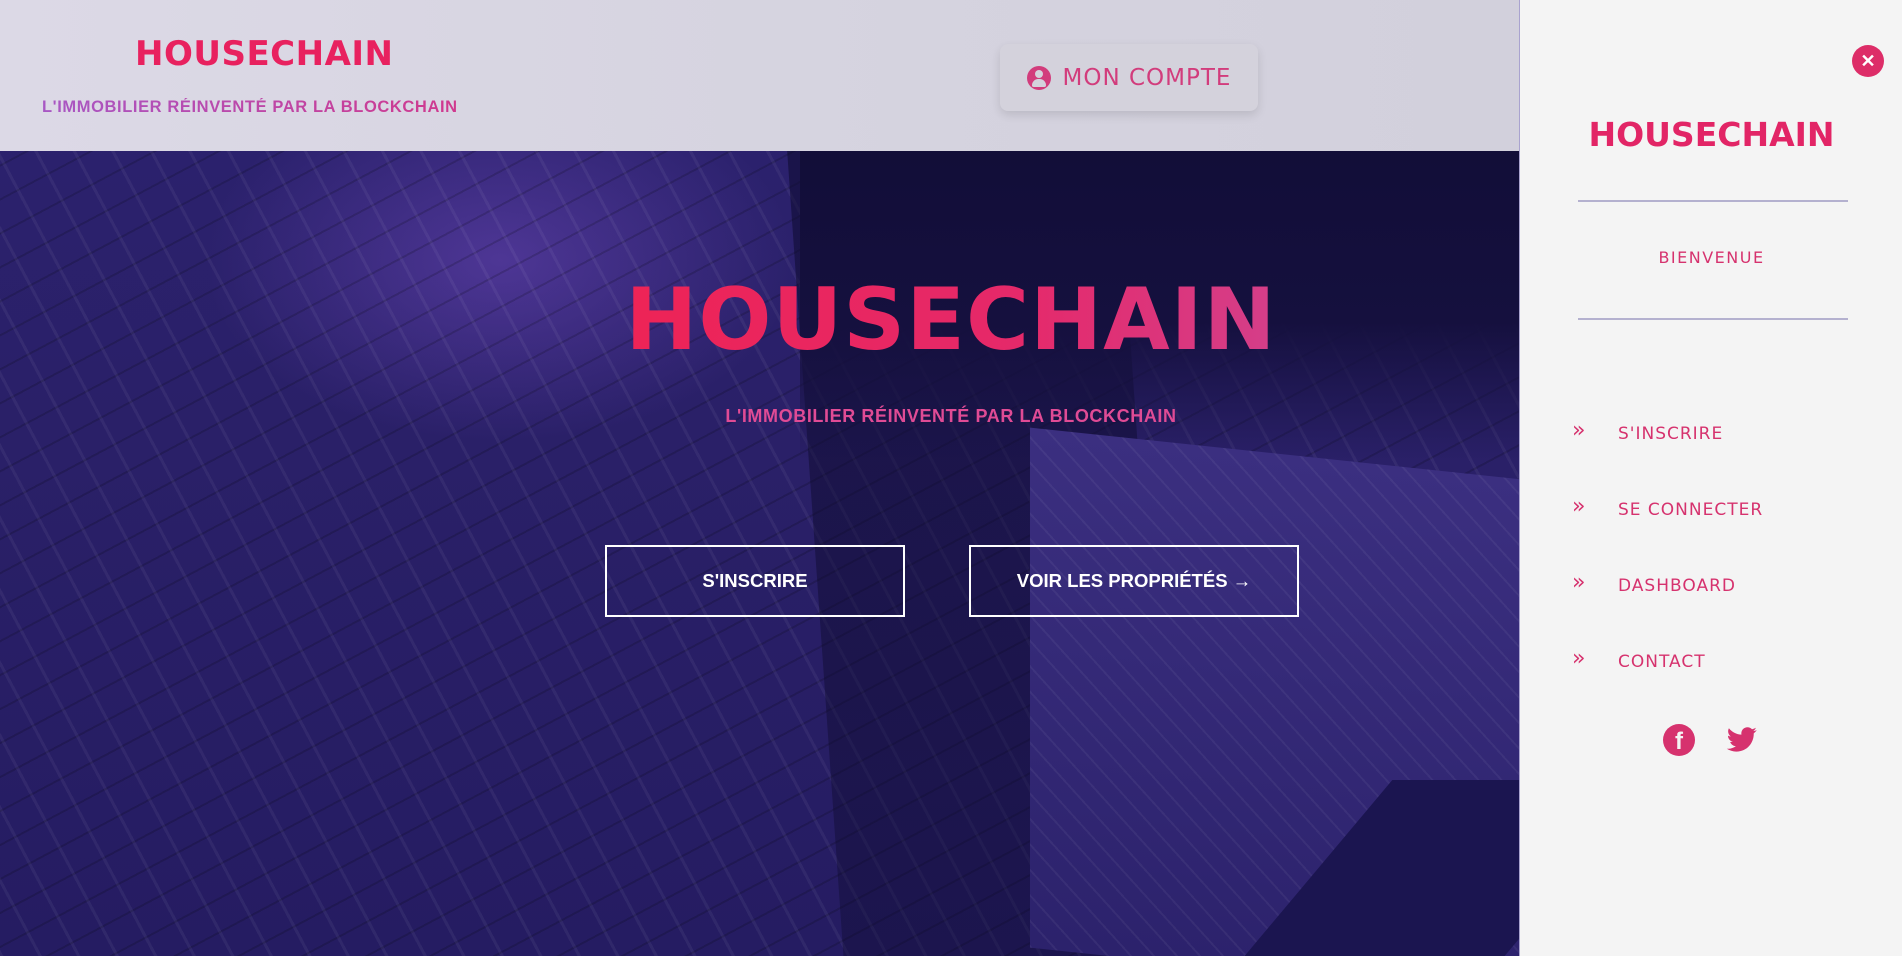 This screenshot has width=1902, height=956. I want to click on hero-subtitle: L'IMMOBILIER RÉINVENTÉ PAR LA BLOCKCHAIN, so click(951, 416).